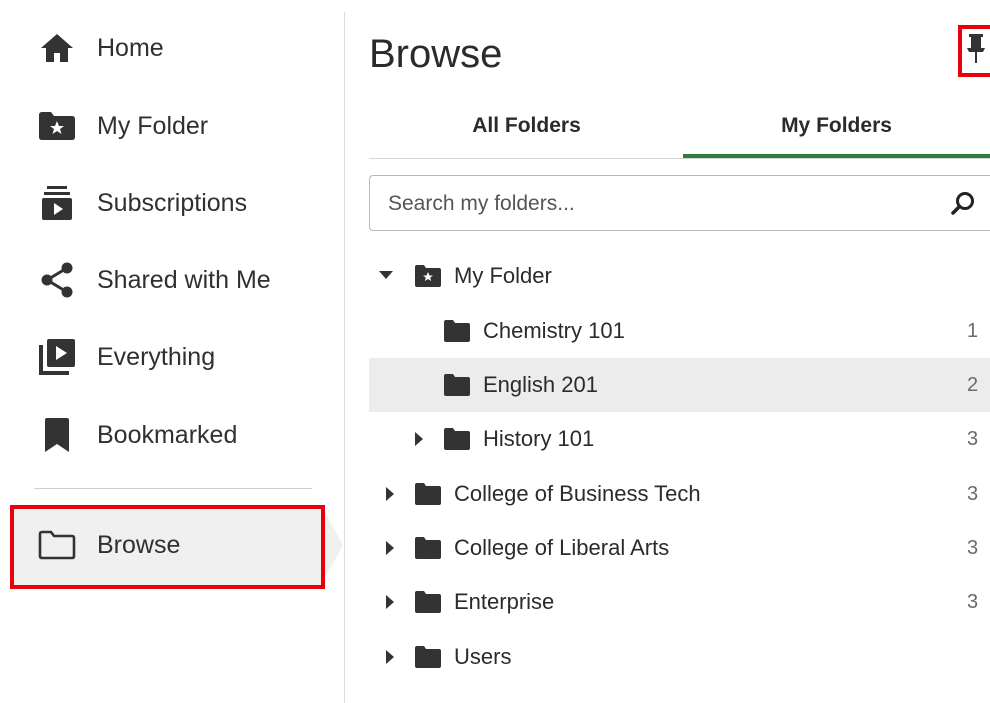 Image resolution: width=990 pixels, height=703 pixels. What do you see at coordinates (57, 545) in the screenshot?
I see `folder-outline-icon` at bounding box center [57, 545].